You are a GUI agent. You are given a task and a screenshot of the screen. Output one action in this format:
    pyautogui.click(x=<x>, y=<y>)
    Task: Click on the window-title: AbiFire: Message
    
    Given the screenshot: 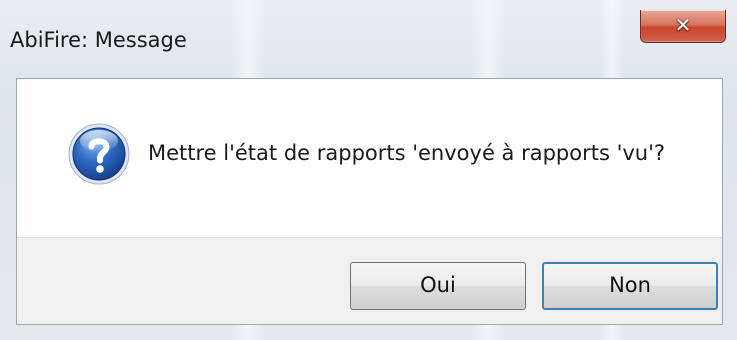 What is the action you would take?
    pyautogui.click(x=98, y=40)
    